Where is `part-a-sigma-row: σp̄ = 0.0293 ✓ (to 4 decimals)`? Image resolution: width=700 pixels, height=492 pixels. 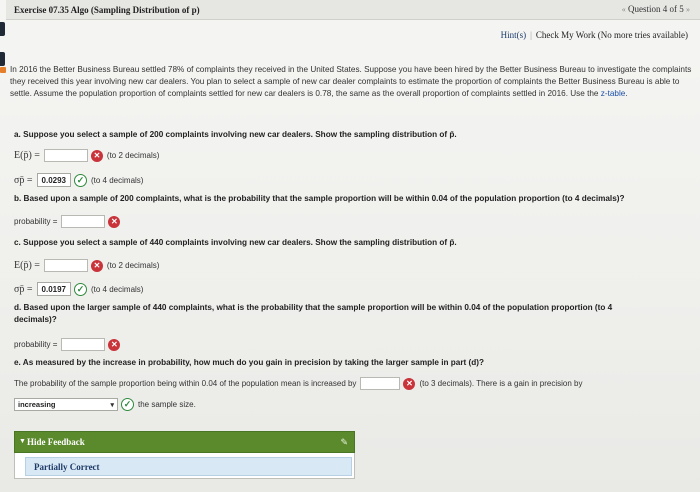
part-a-sigma-row: σp̄ = 0.0293 ✓ (to 4 decimals) is located at coordinates (78, 180).